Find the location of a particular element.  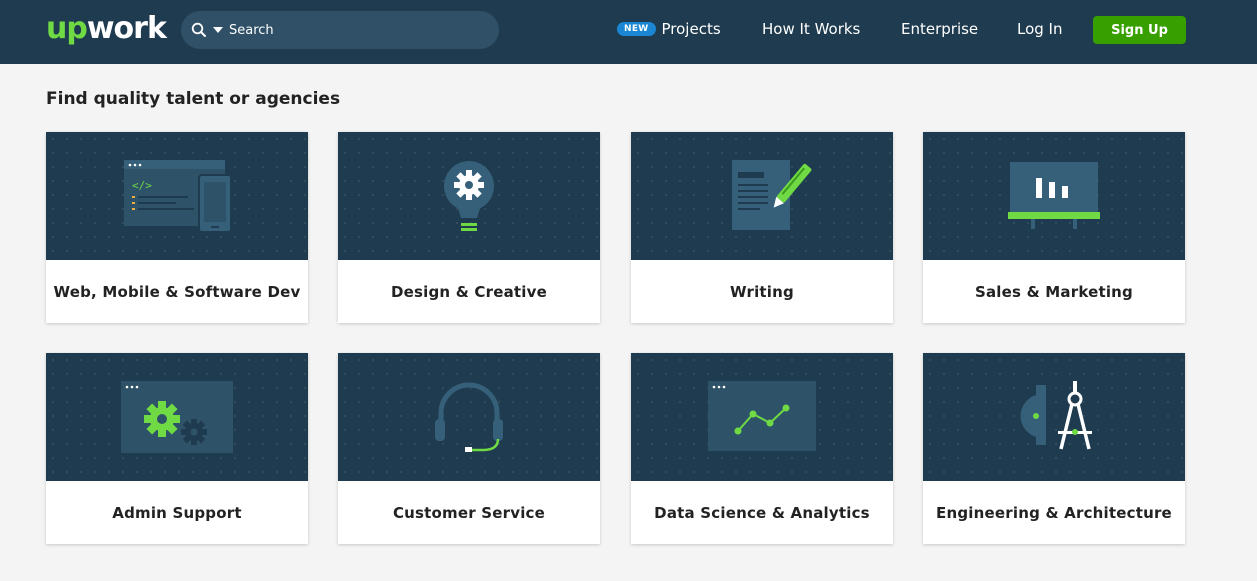

code-window-icon: </> is located at coordinates (178, 196).